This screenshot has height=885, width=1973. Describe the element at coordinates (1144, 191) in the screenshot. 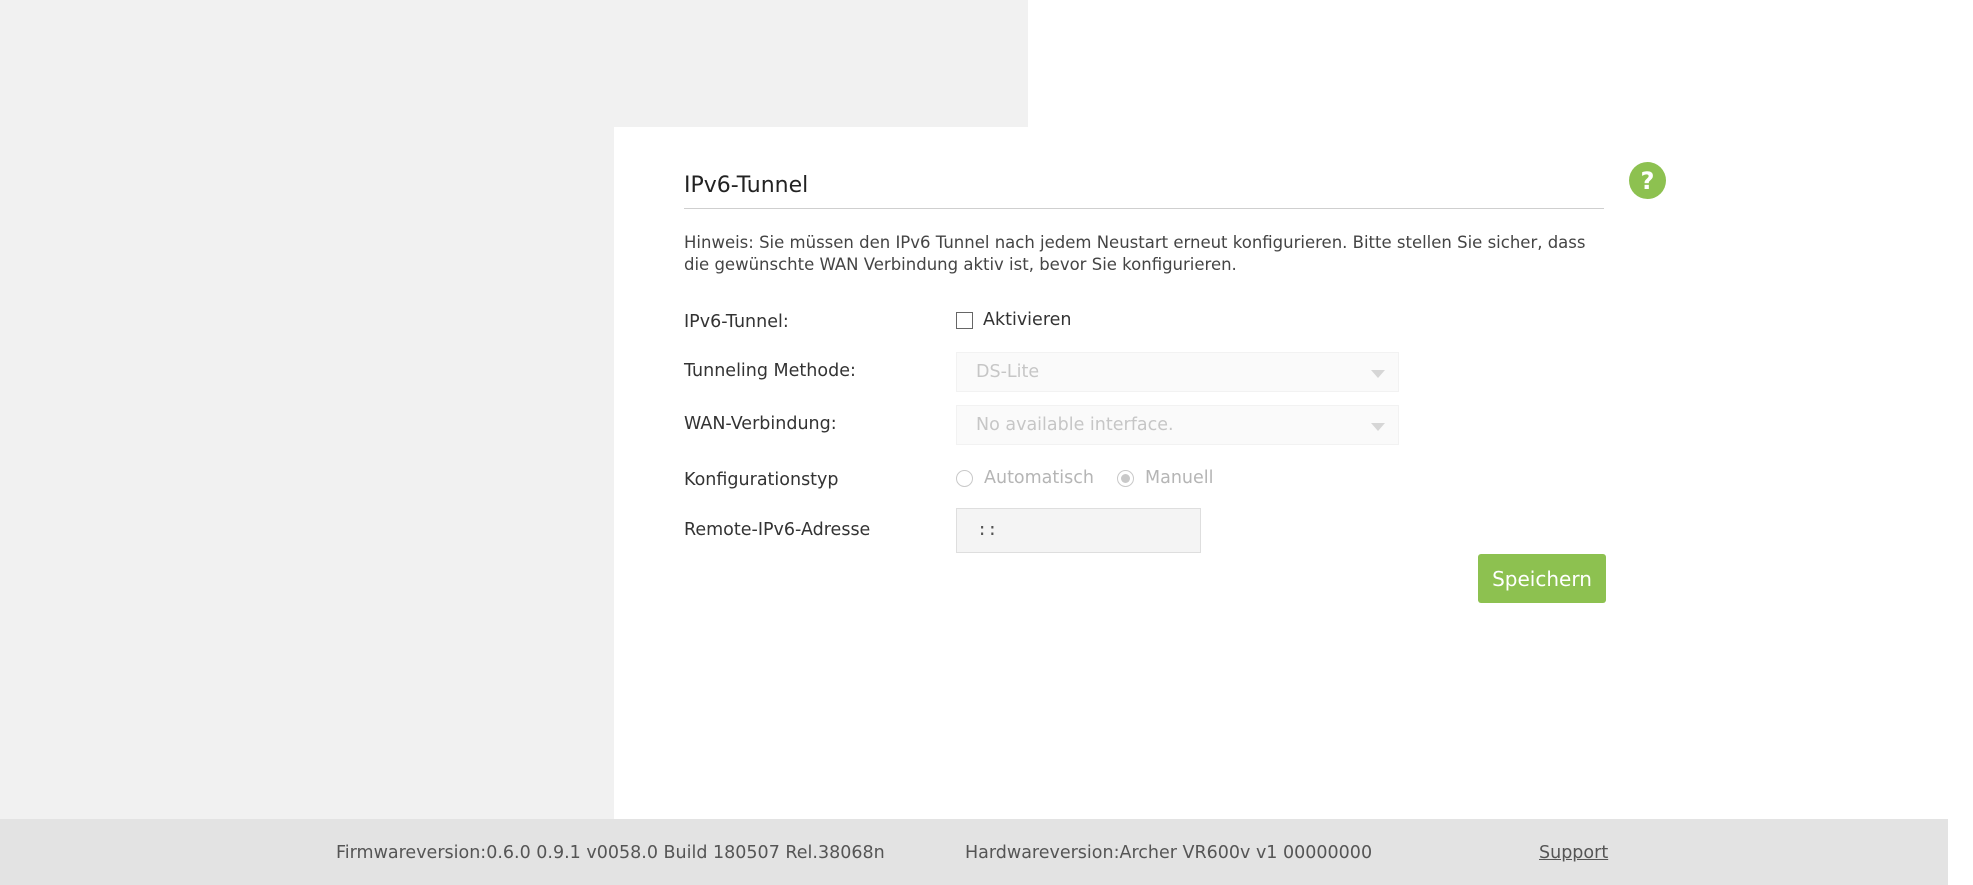

I see `section-title: IPv6-Tunnel` at that location.